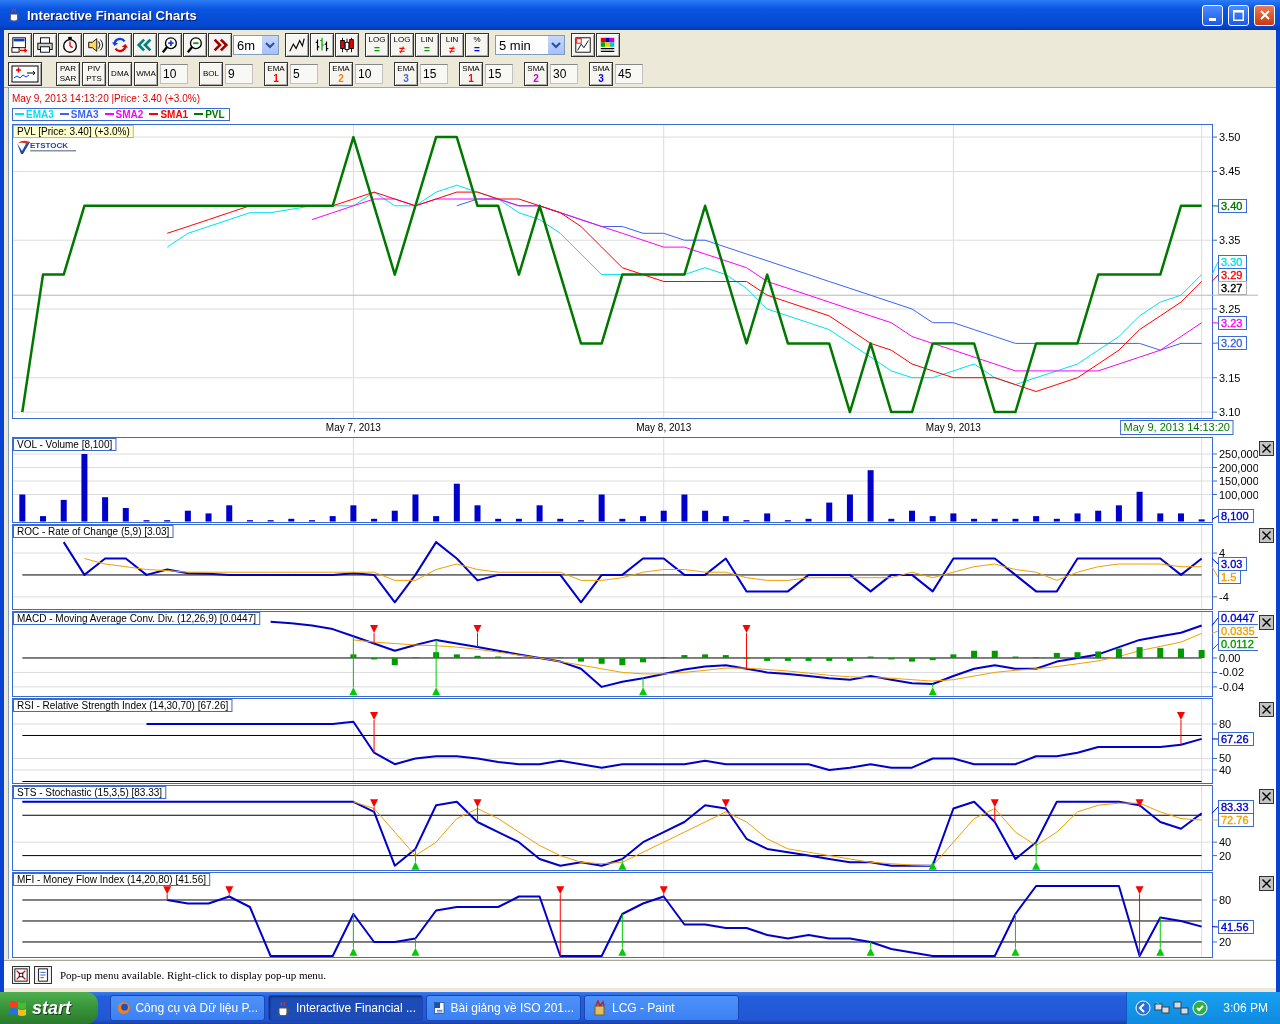 The image size is (1280, 1024). I want to click on indicator-button: WMA, so click(146, 73).